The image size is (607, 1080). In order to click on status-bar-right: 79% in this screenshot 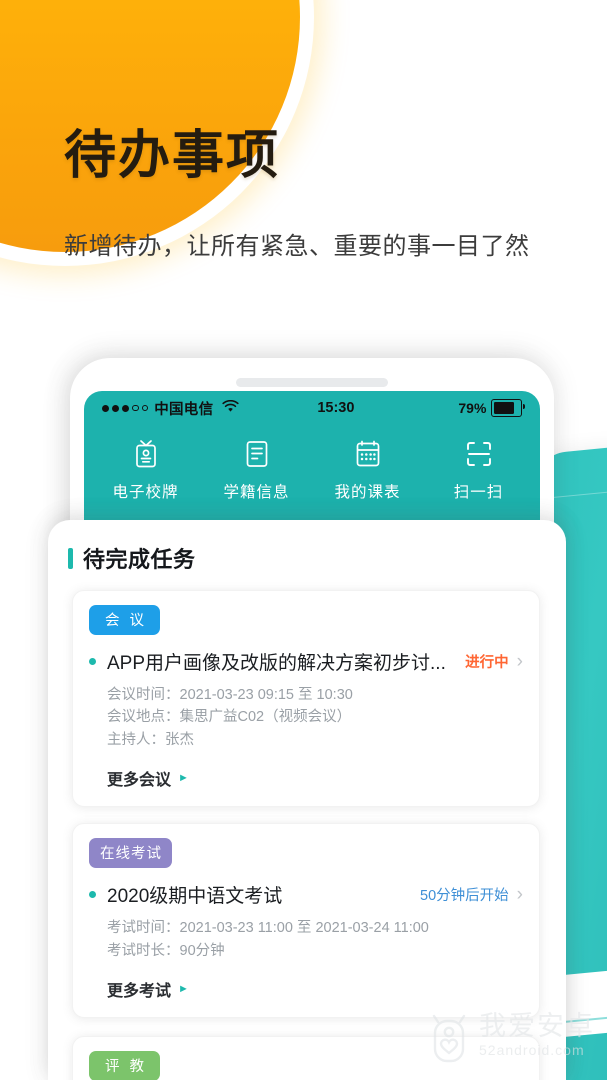, I will do `click(491, 408)`.